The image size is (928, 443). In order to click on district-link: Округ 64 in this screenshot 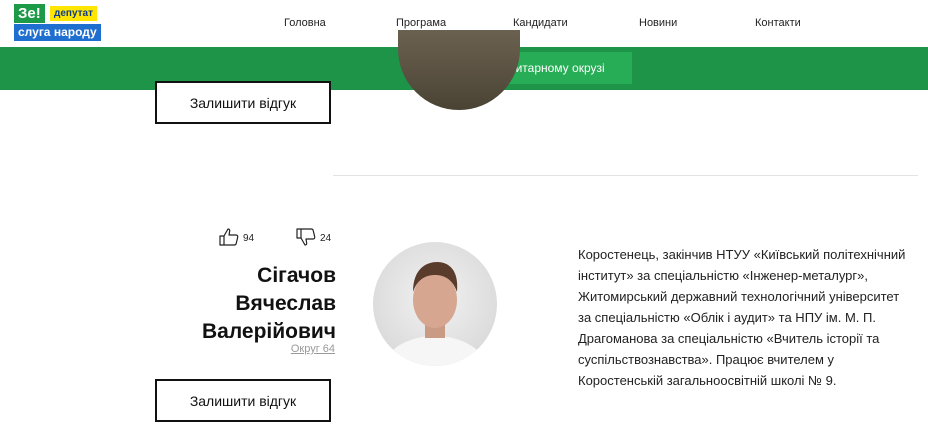, I will do `click(267, 349)`.